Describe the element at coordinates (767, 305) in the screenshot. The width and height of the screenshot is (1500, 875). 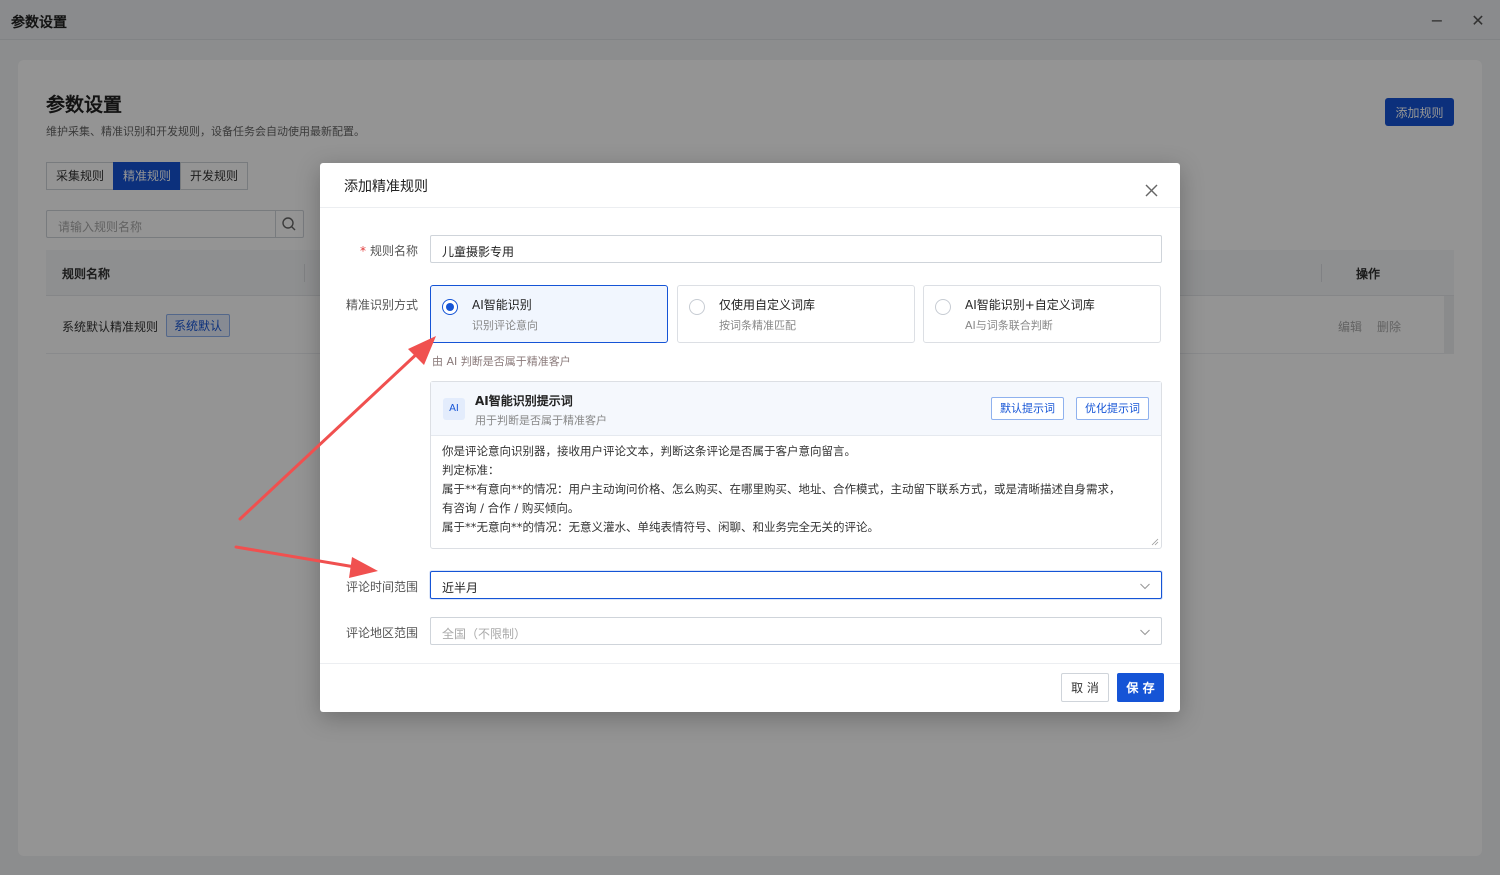
I see `option-title: 仅使用自定义词库` at that location.